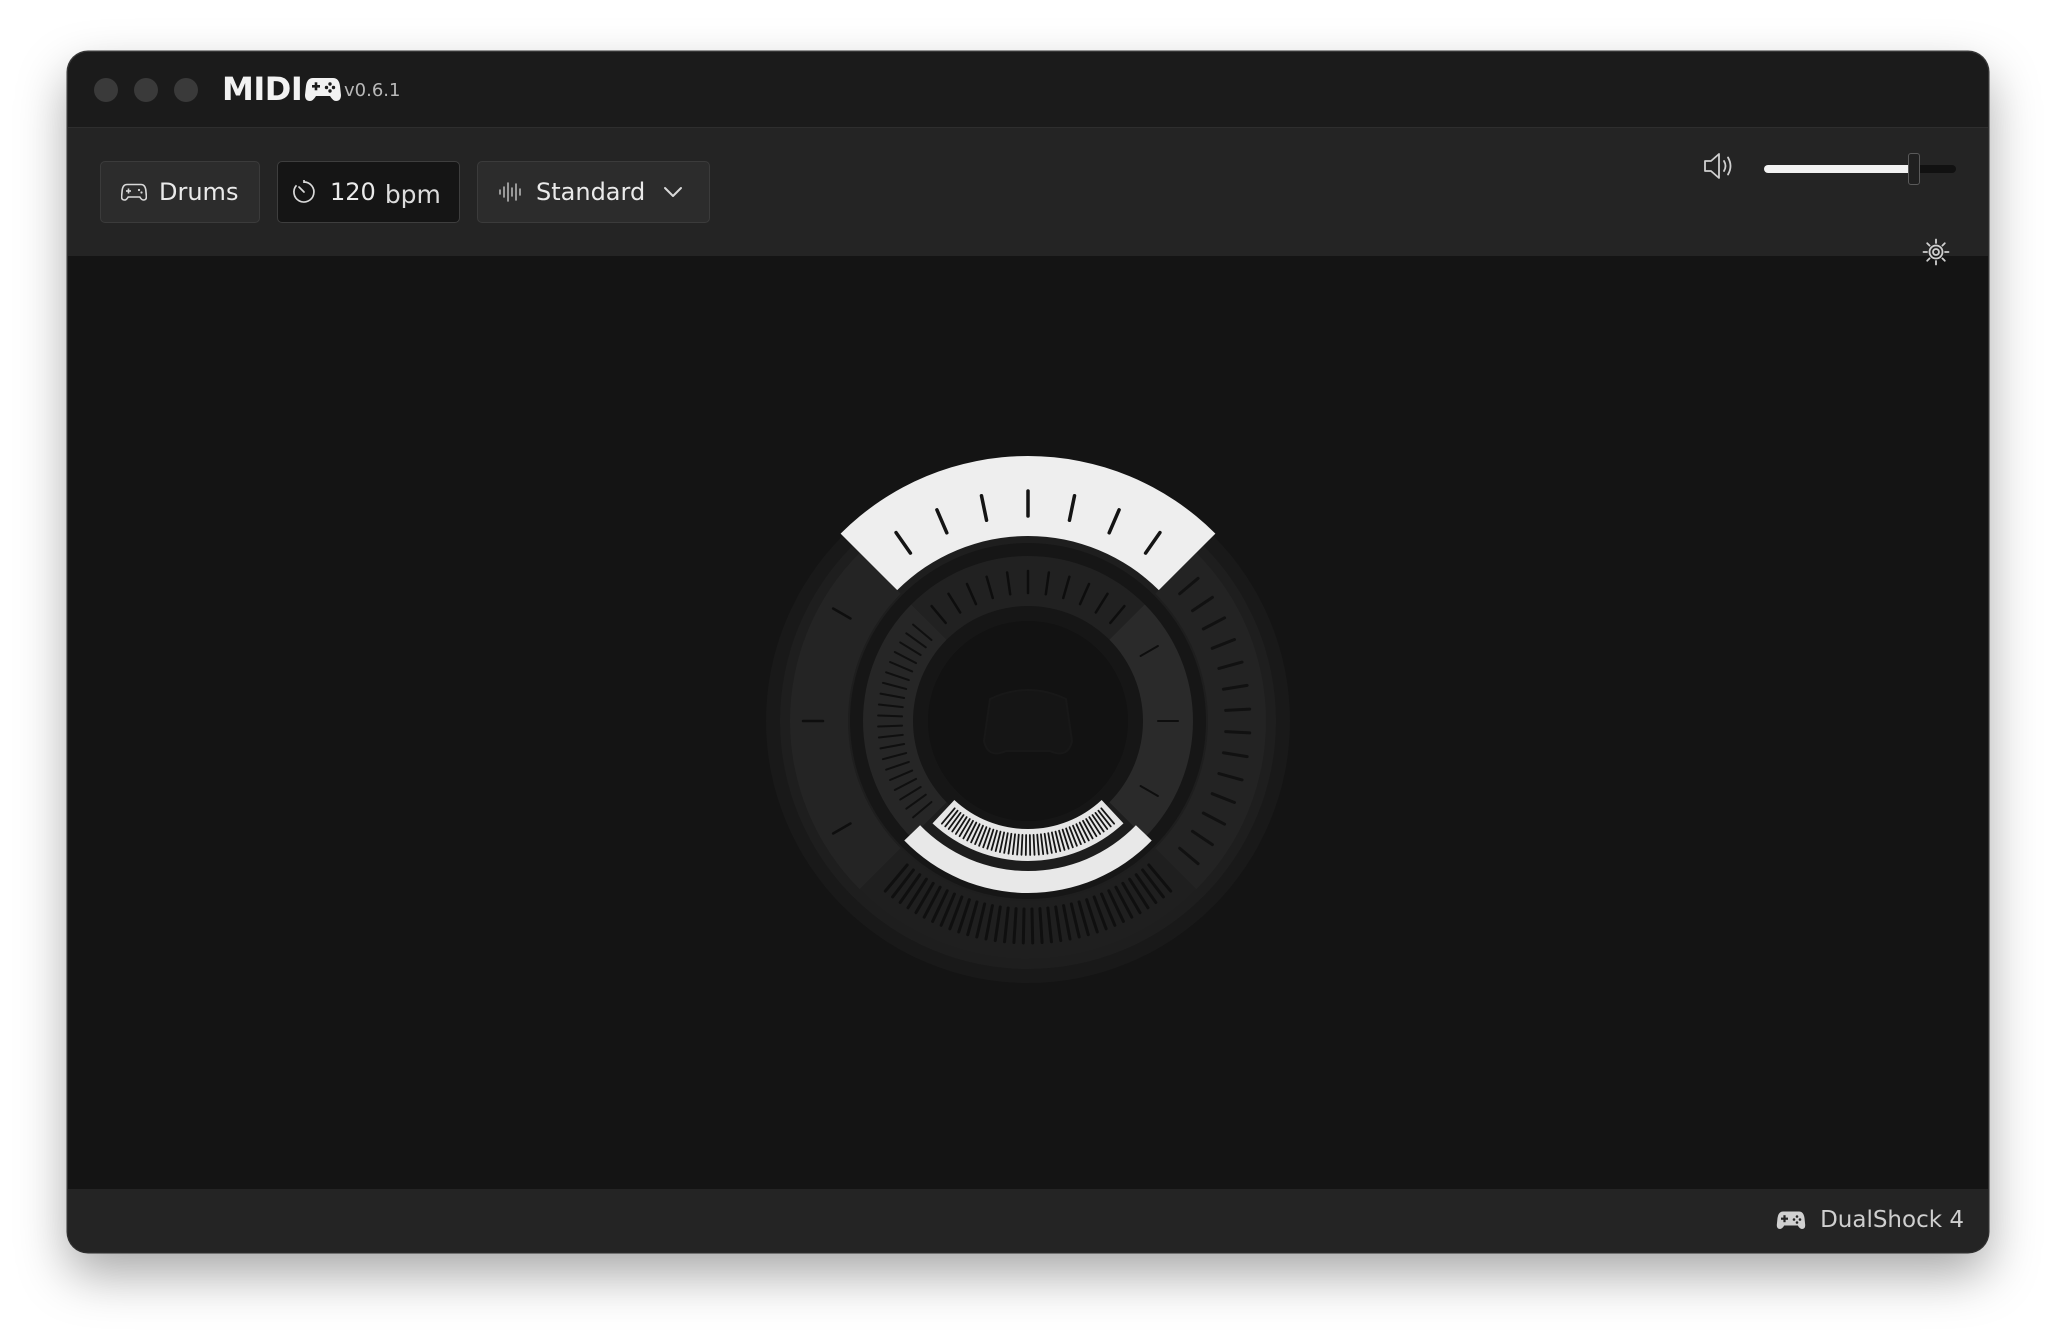 This screenshot has width=2056, height=1336. What do you see at coordinates (323, 89) in the screenshot?
I see `gamepad-logo-icon` at bounding box center [323, 89].